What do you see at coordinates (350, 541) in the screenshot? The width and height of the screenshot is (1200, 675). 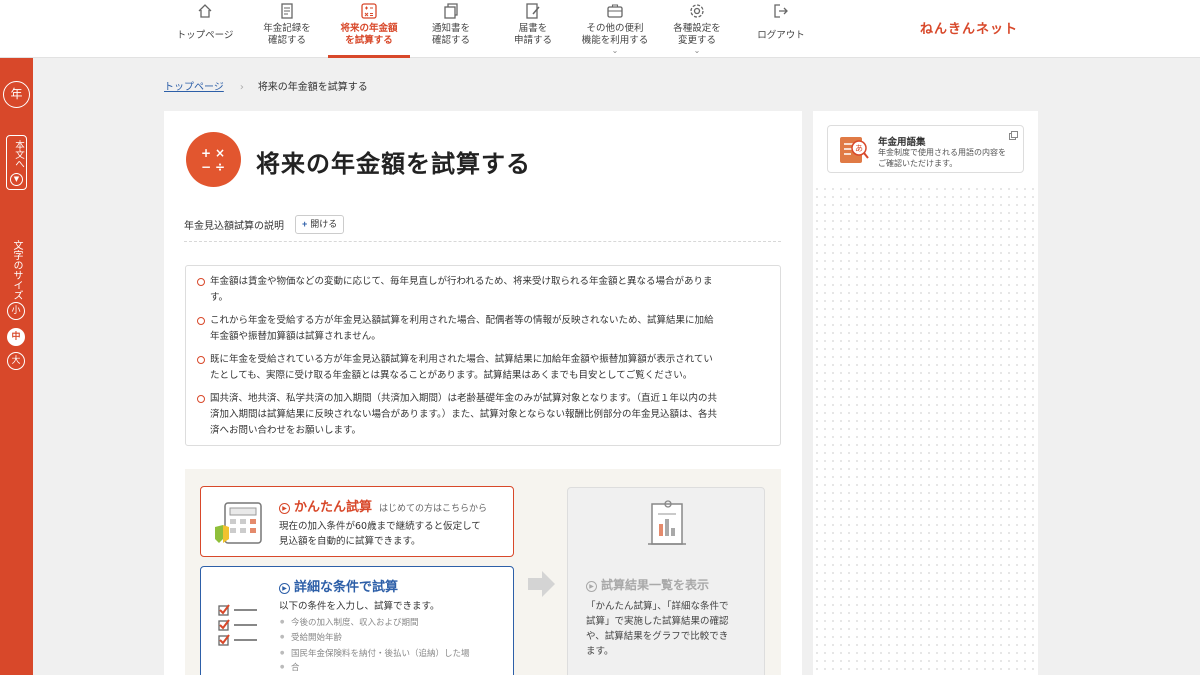 I see `easy-simulation-description: 見込額を自動的に試算できます。` at bounding box center [350, 541].